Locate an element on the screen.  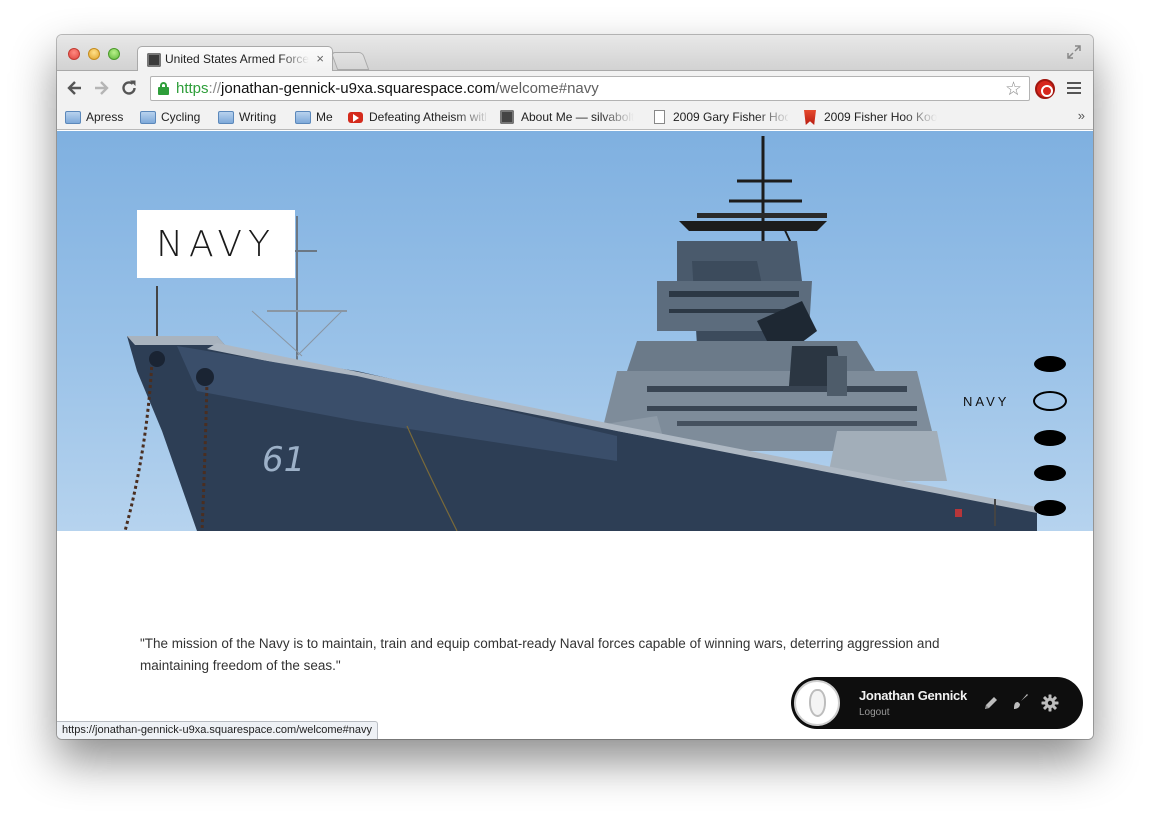
avatar is located at coordinates (817, 703).